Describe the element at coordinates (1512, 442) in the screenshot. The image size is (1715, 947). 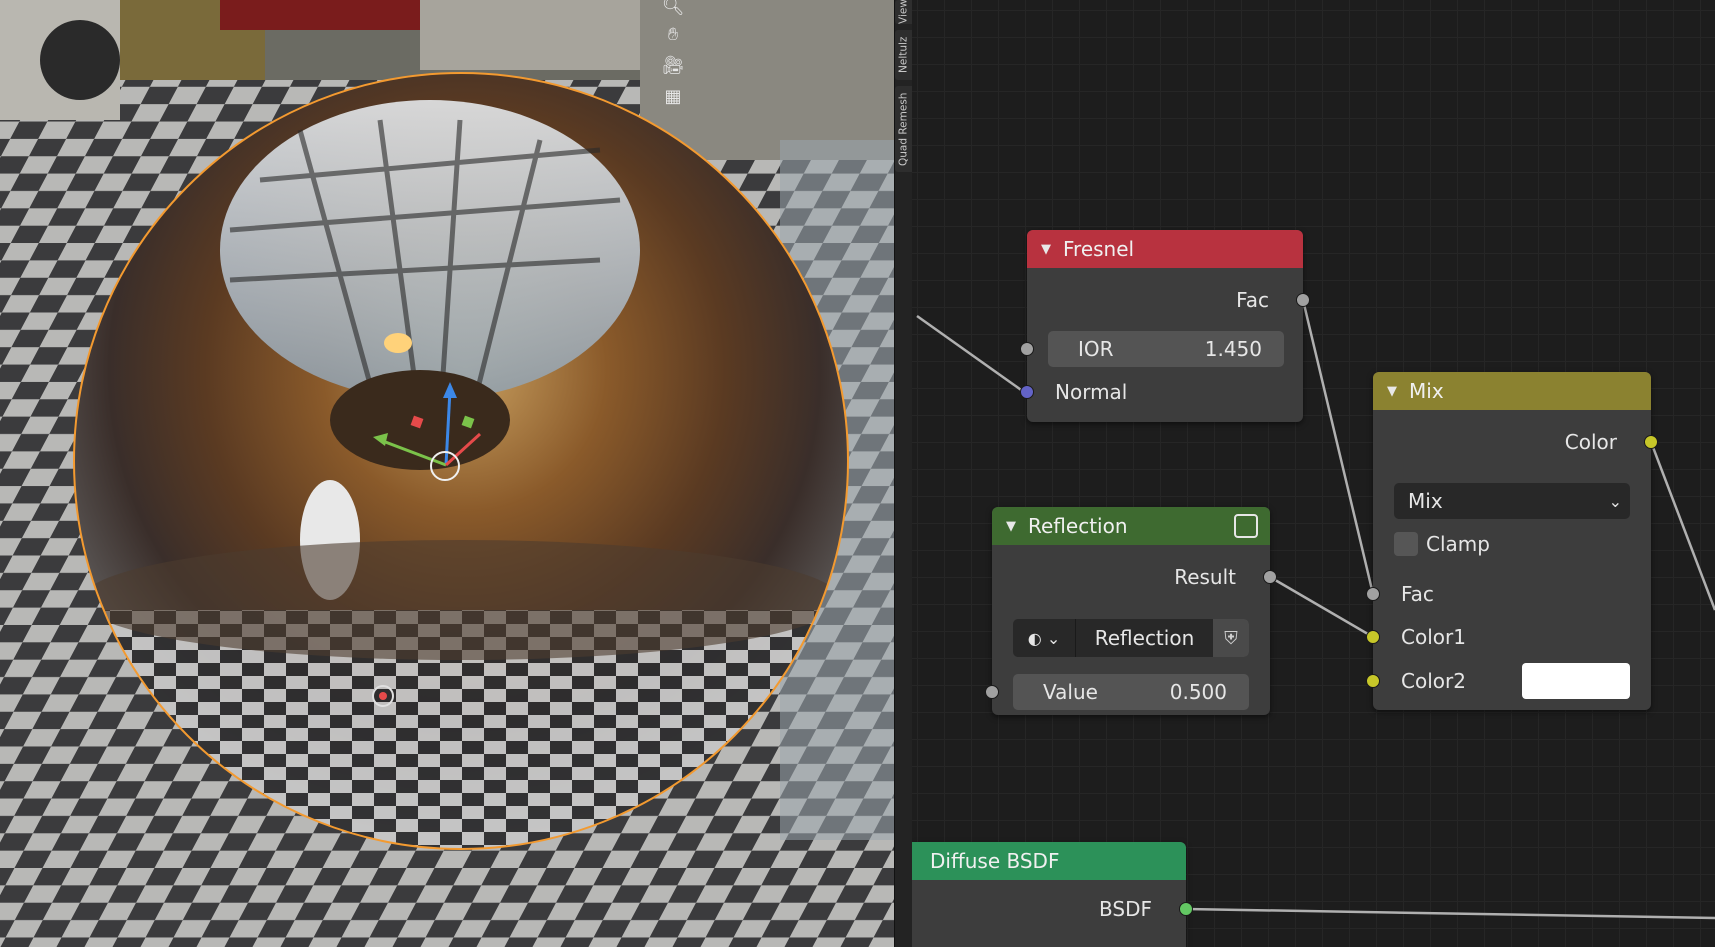
I see `mix-color-output: Color` at that location.